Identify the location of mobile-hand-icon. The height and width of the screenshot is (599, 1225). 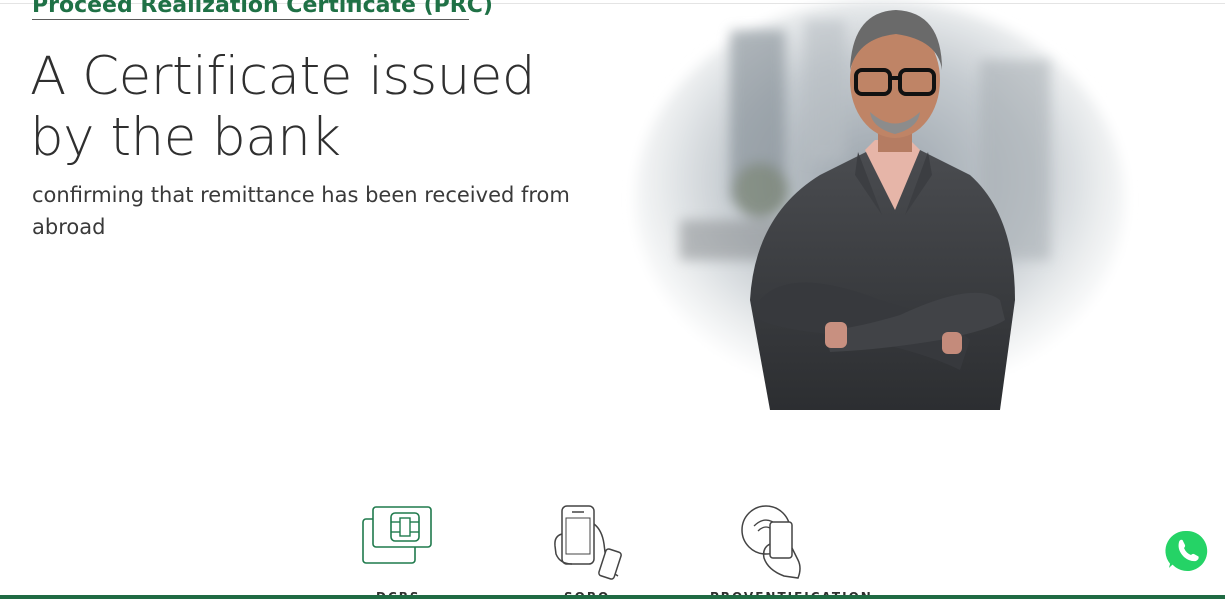
(588, 542).